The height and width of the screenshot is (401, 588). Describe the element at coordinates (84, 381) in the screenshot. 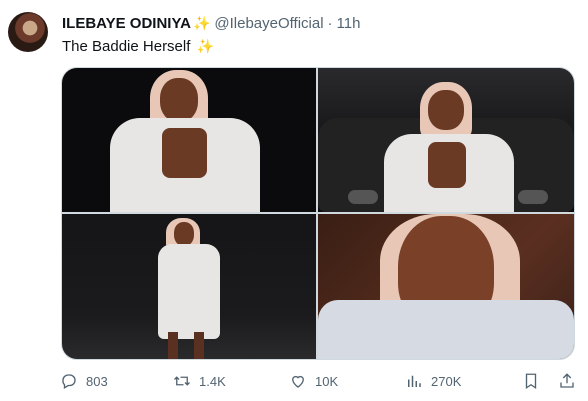

I see `reply-button: 803` at that location.